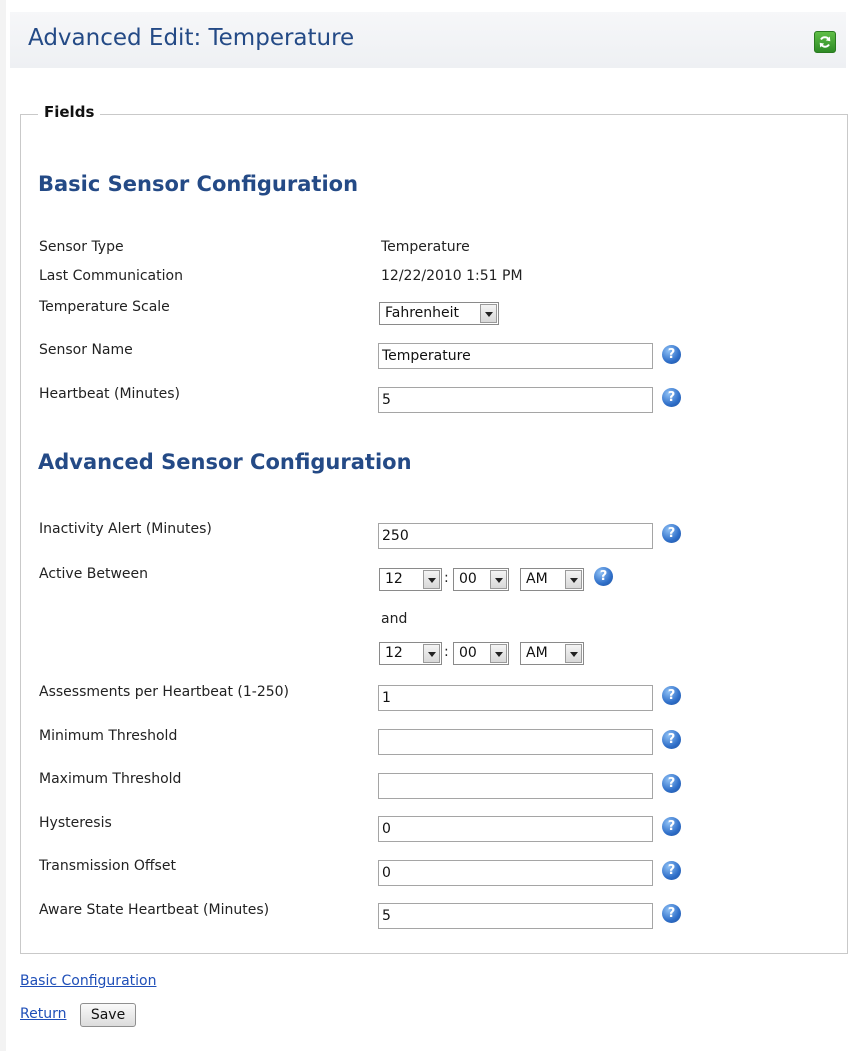 Image resolution: width=852 pixels, height=1051 pixels. I want to click on refresh-icon, so click(825, 42).